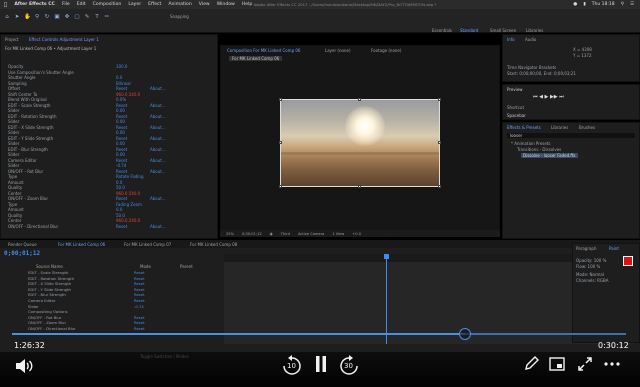 Image resolution: width=640 pixels, height=387 pixels. I want to click on rotate-tool-icon: ↻, so click(47, 17).